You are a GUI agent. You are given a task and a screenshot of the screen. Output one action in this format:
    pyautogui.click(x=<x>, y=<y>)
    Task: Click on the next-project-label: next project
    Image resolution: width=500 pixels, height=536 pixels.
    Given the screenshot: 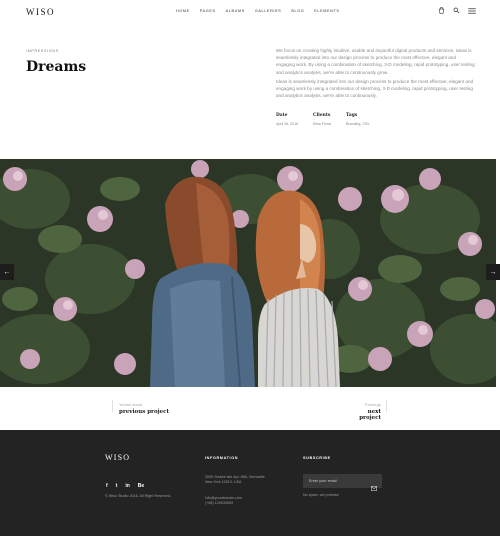 What is the action you would take?
    pyautogui.click(x=370, y=415)
    